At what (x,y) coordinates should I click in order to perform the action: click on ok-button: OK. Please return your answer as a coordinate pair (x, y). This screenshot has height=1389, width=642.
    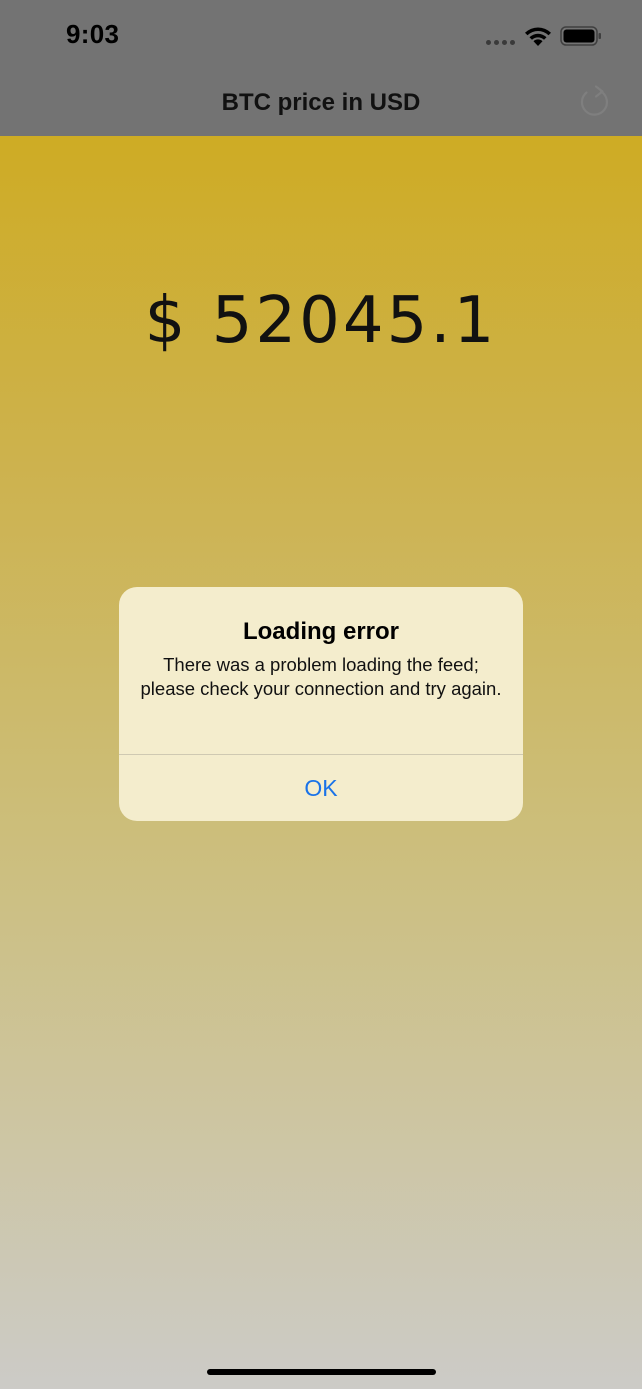
    Looking at the image, I should click on (321, 788).